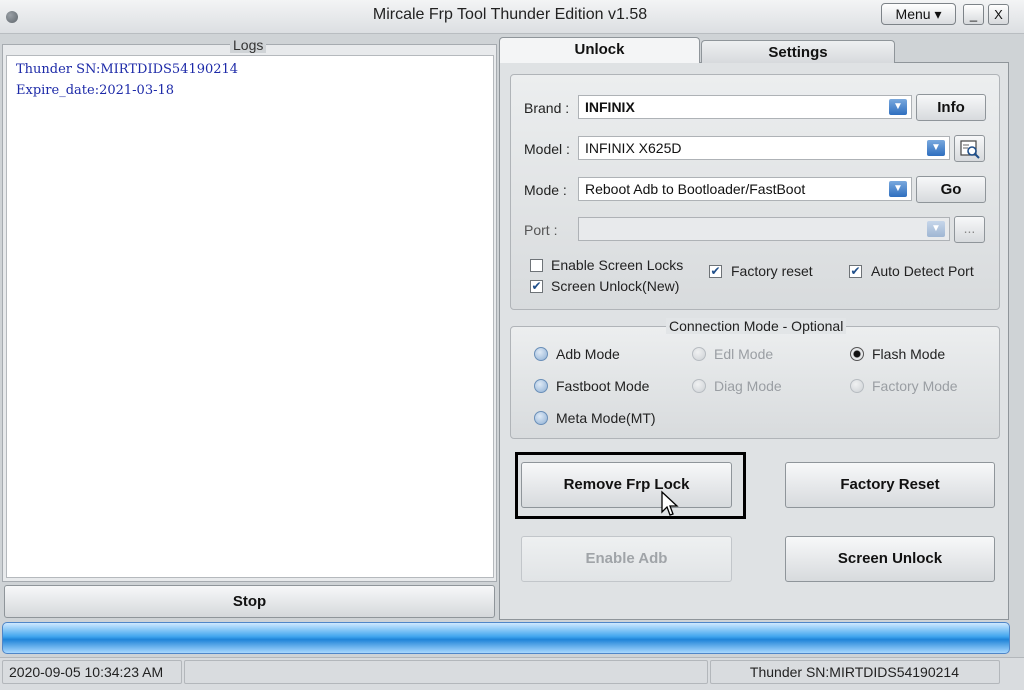 The width and height of the screenshot is (1024, 690). Describe the element at coordinates (92, 672) in the screenshot. I see `status-datetime: 2020-09-05 10:34:23 AM` at that location.